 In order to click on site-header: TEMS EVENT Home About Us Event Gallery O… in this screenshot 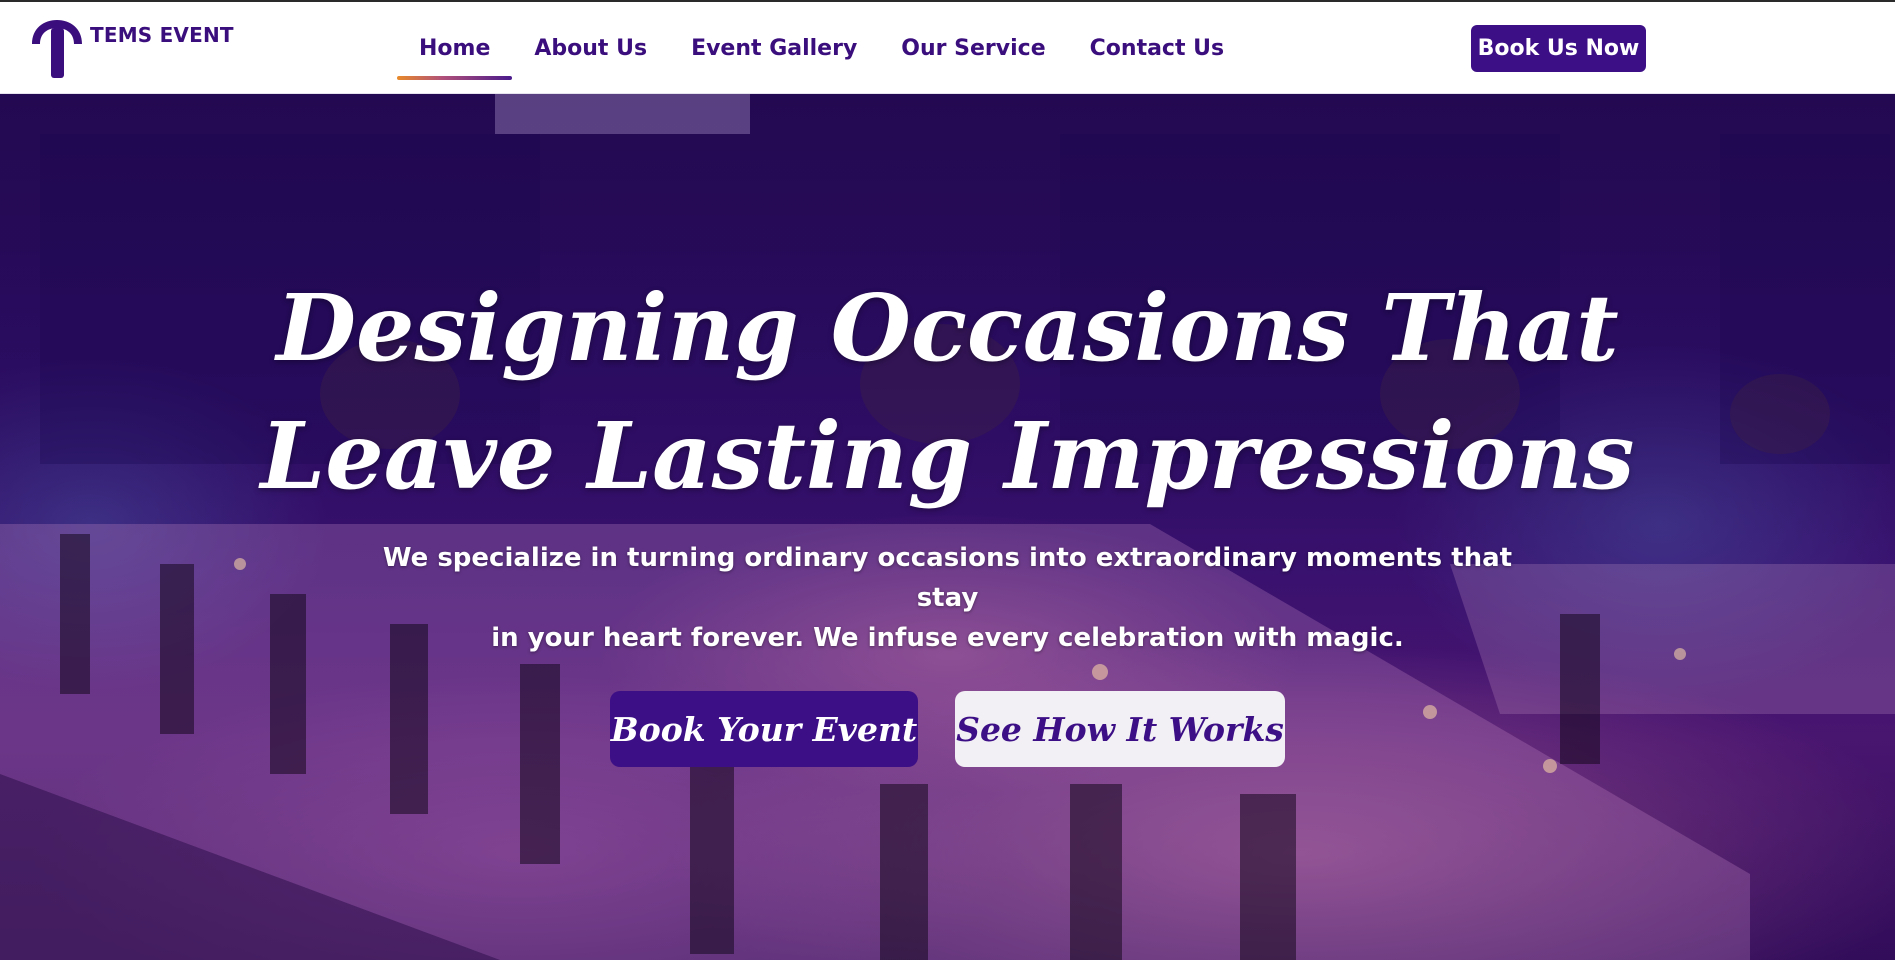, I will do `click(947, 48)`.